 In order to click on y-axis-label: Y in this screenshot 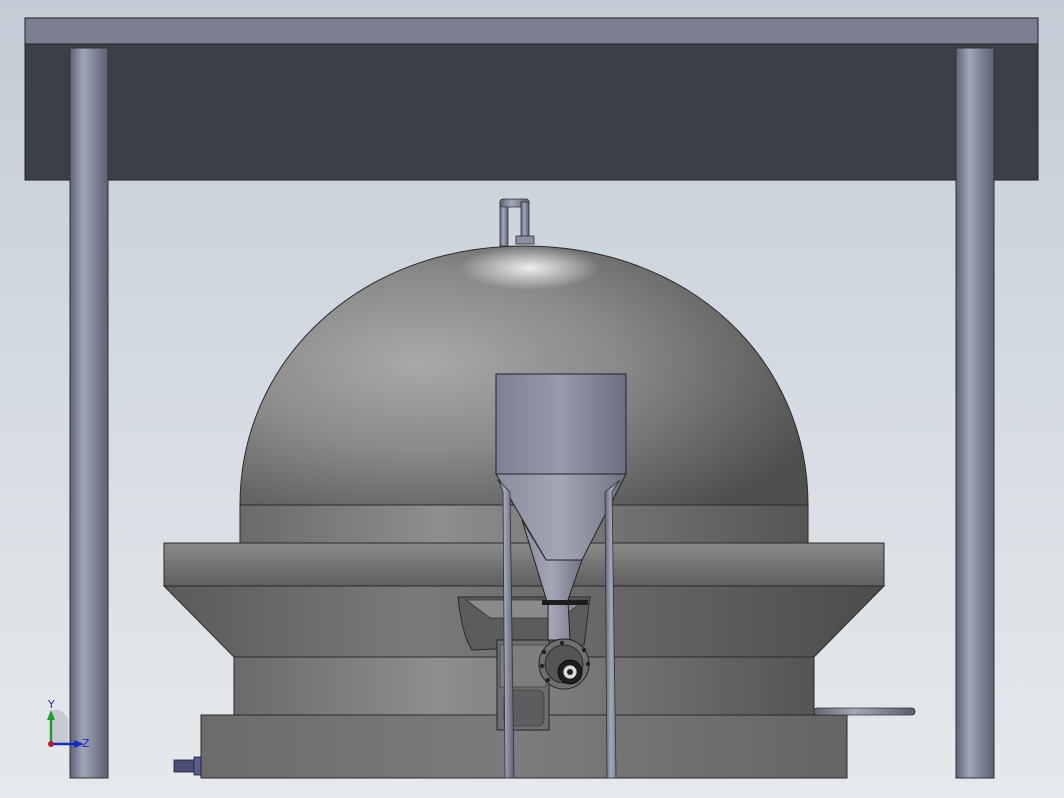, I will do `click(51, 704)`.